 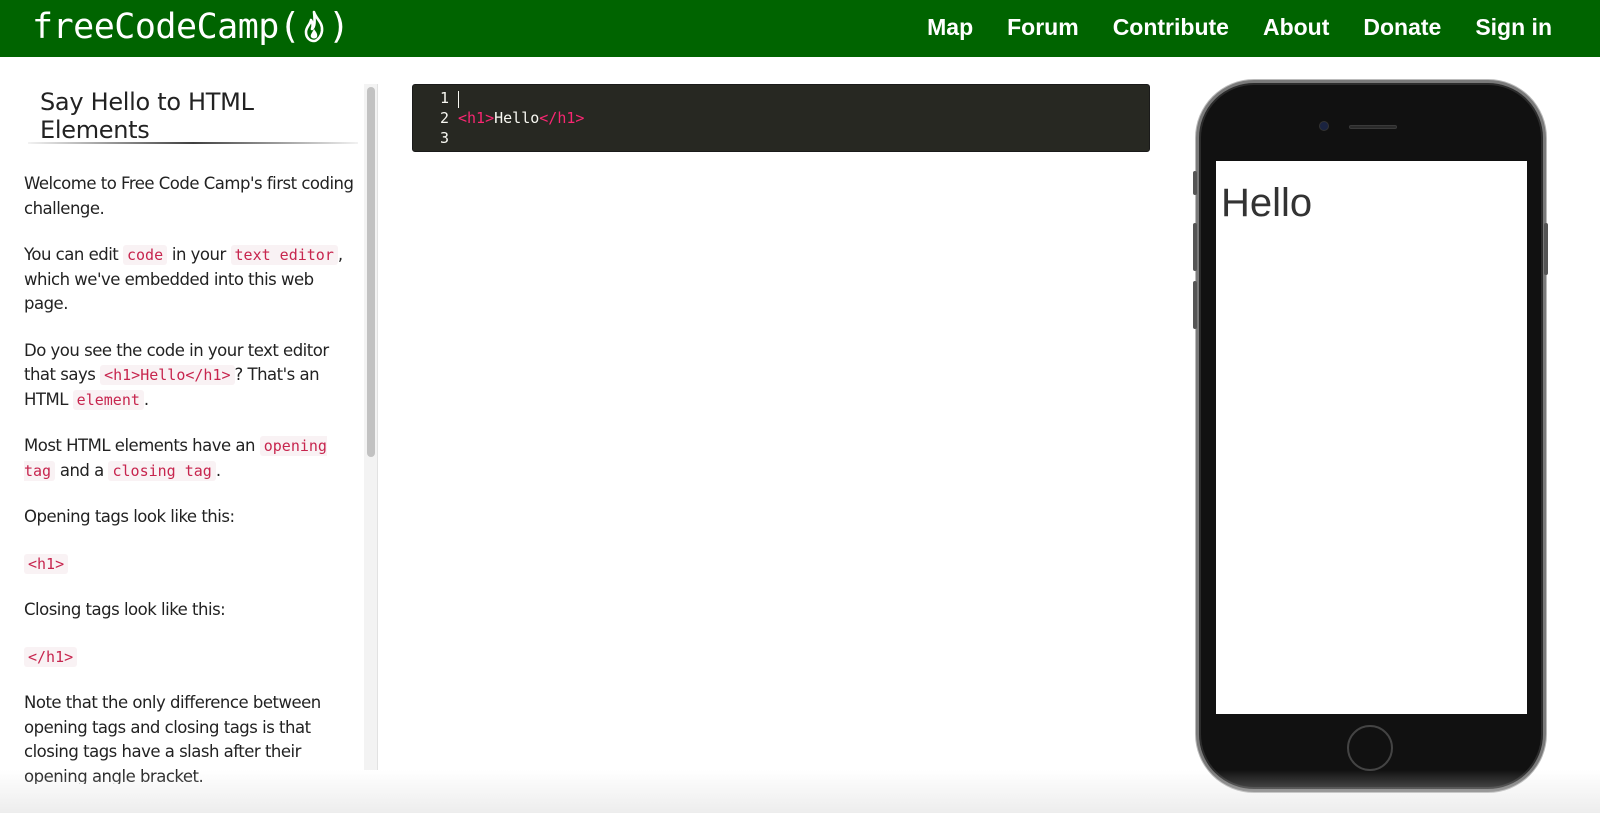 What do you see at coordinates (1513, 27) in the screenshot?
I see `nav-link-sign-in: Sign in` at bounding box center [1513, 27].